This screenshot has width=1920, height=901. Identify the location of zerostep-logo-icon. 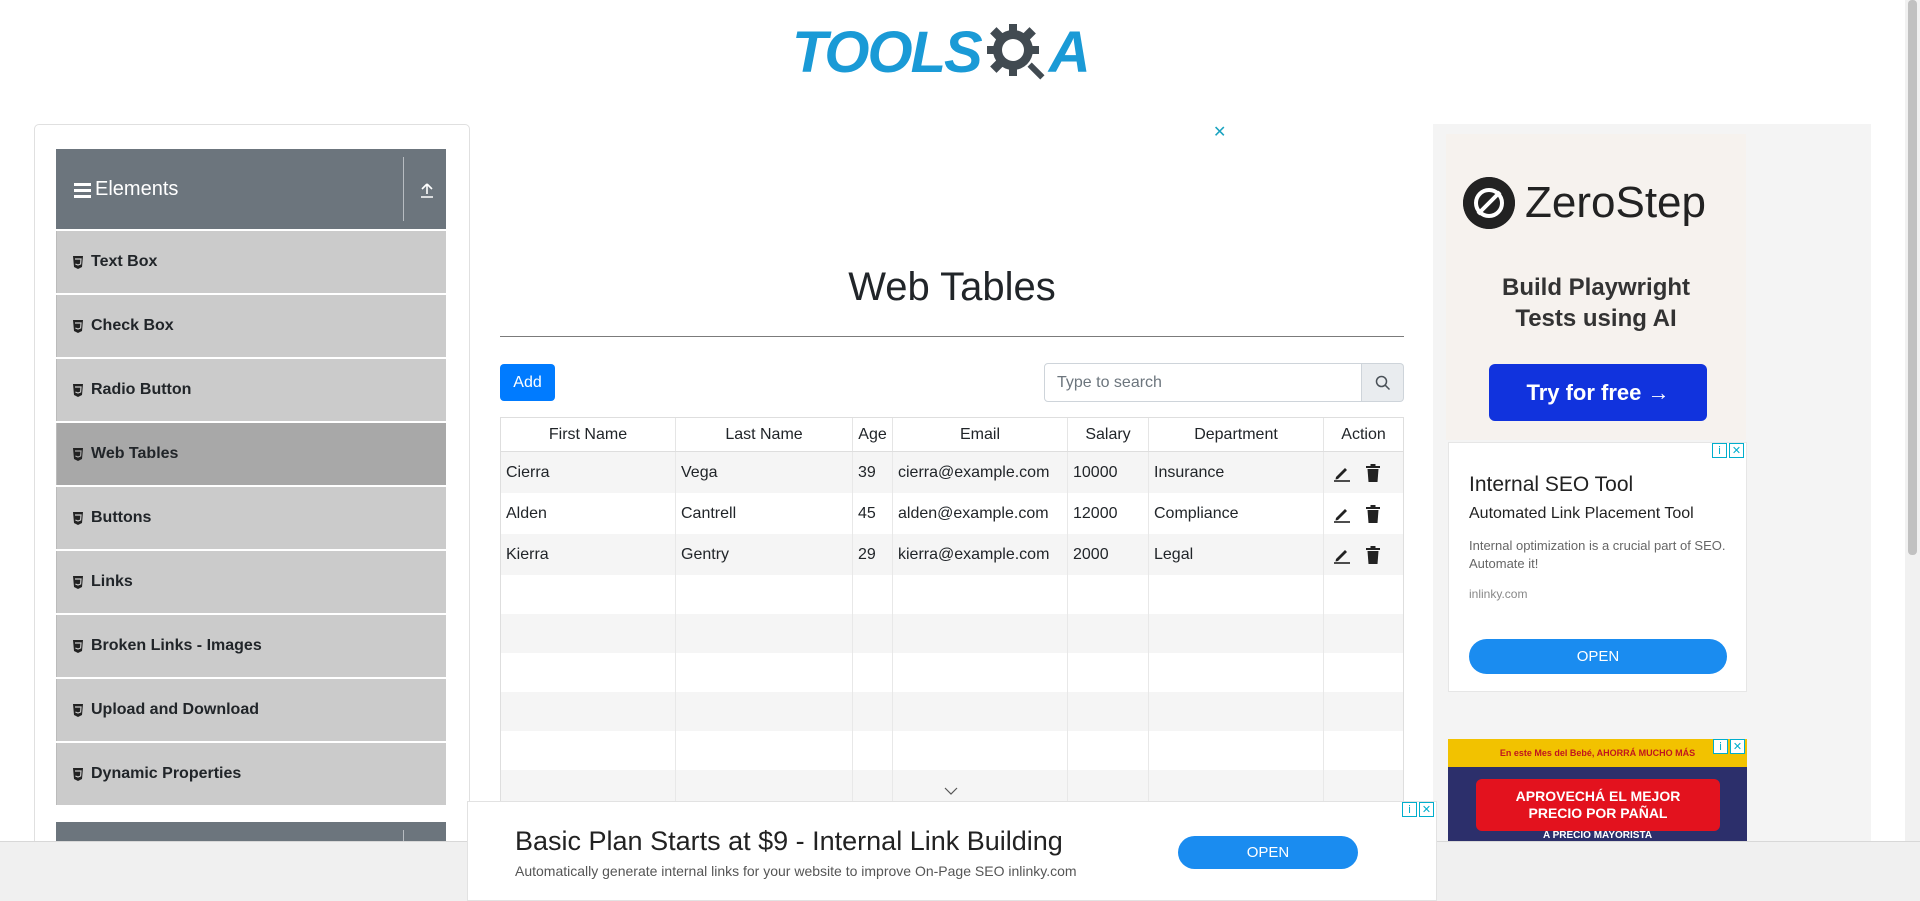
(1489, 203).